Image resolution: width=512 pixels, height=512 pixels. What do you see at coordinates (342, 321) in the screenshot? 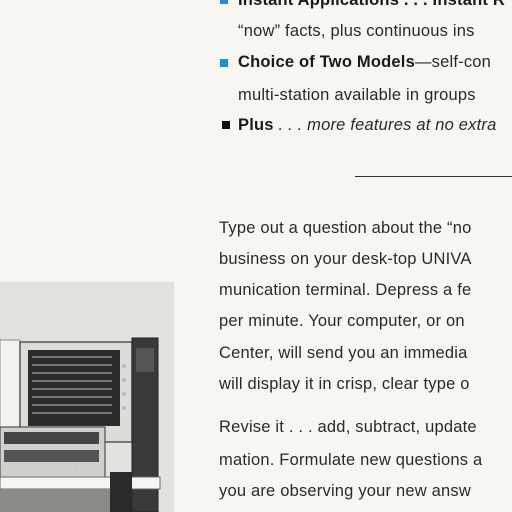
I see `body-line: per minute. Your computer, or on` at bounding box center [342, 321].